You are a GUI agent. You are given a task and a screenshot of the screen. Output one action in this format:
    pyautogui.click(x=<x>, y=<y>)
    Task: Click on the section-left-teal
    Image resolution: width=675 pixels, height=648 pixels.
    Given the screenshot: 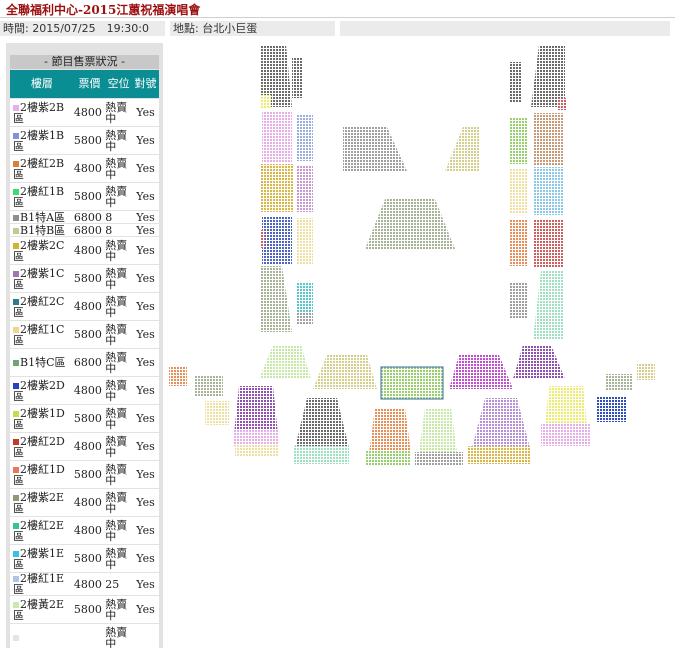 What is the action you would take?
    pyautogui.click(x=305, y=298)
    